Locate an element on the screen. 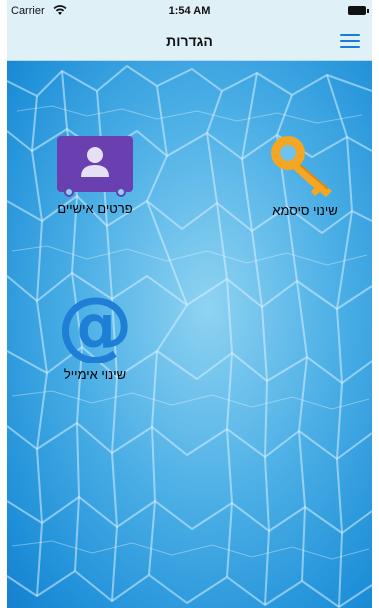  change-email-tile: @ שינוי אימייל is located at coordinates (95, 335).